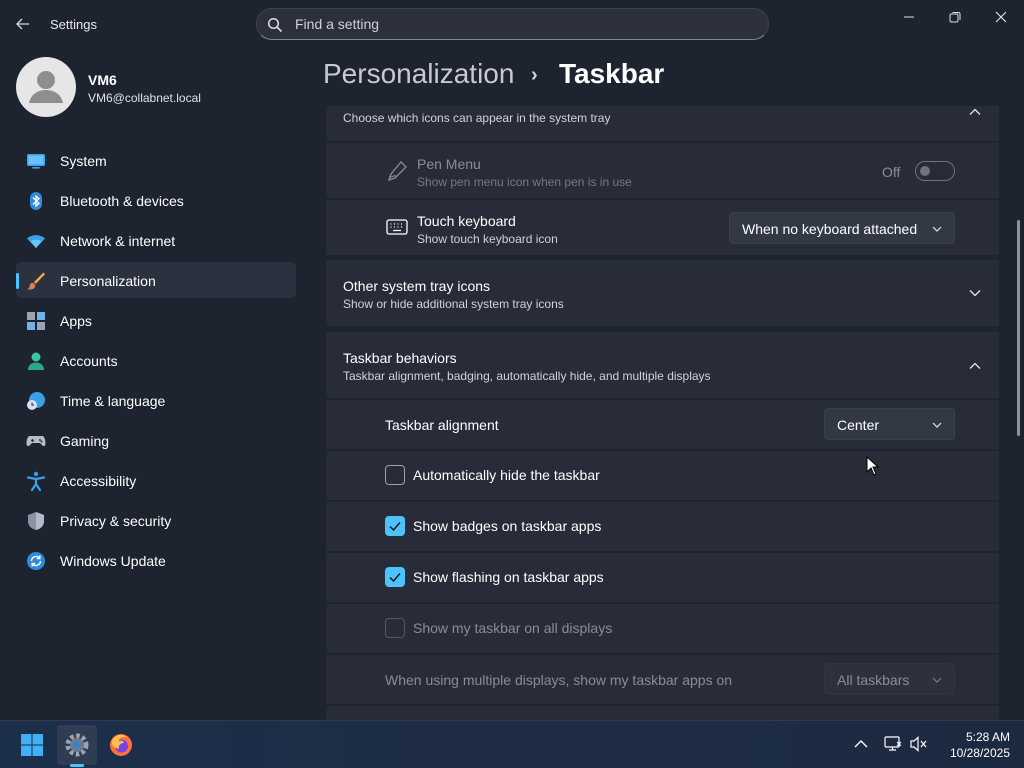 Image resolution: width=1024 pixels, height=768 pixels. I want to click on minimize-button, so click(909, 17).